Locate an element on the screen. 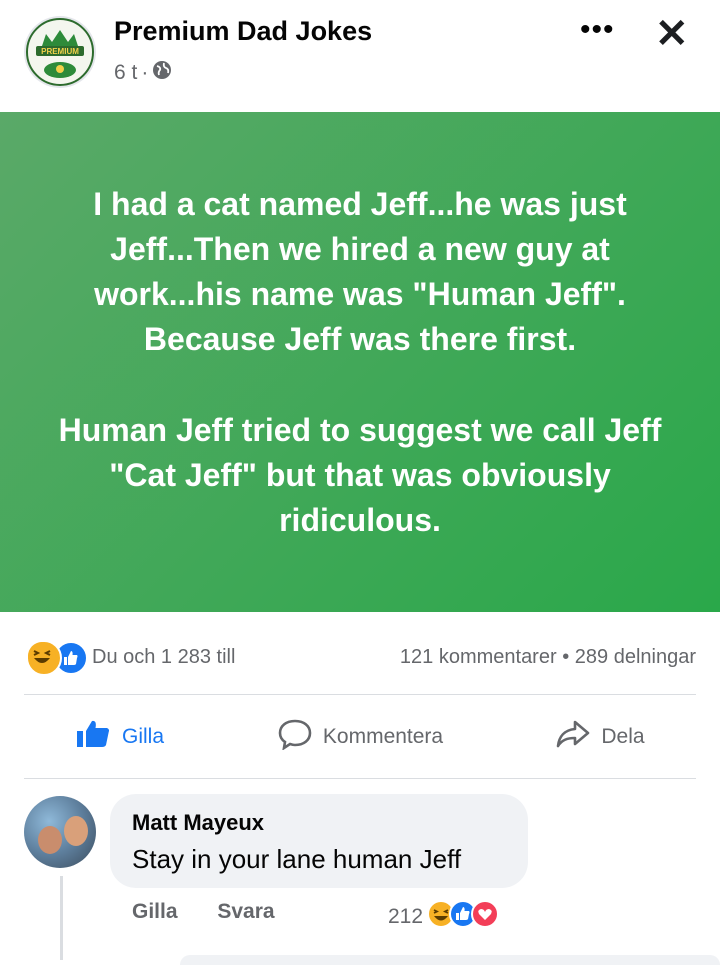 Image resolution: width=720 pixels, height=965 pixels. post-header: PREMIUM Premium Dad Jokes 6 t · ••• ✕ is located at coordinates (360, 56).